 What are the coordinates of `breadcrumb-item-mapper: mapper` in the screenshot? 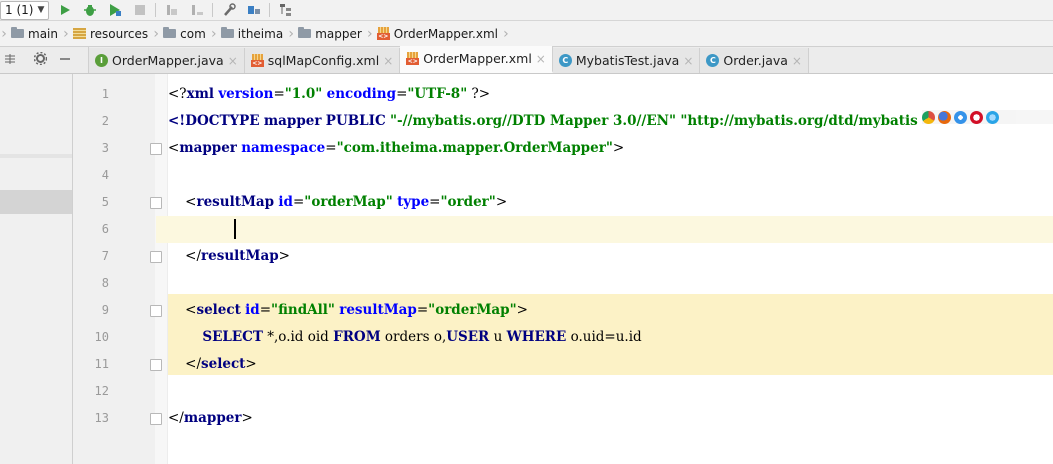 It's located at (332, 33).